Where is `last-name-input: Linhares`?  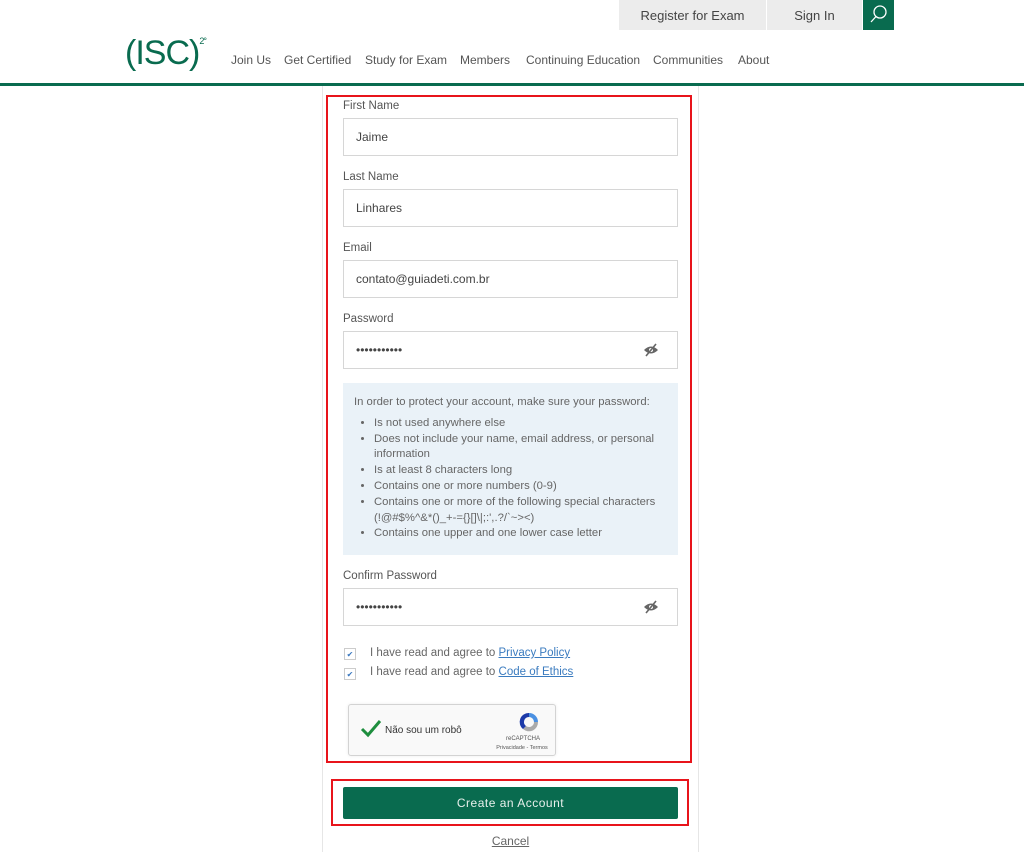 last-name-input: Linhares is located at coordinates (510, 208).